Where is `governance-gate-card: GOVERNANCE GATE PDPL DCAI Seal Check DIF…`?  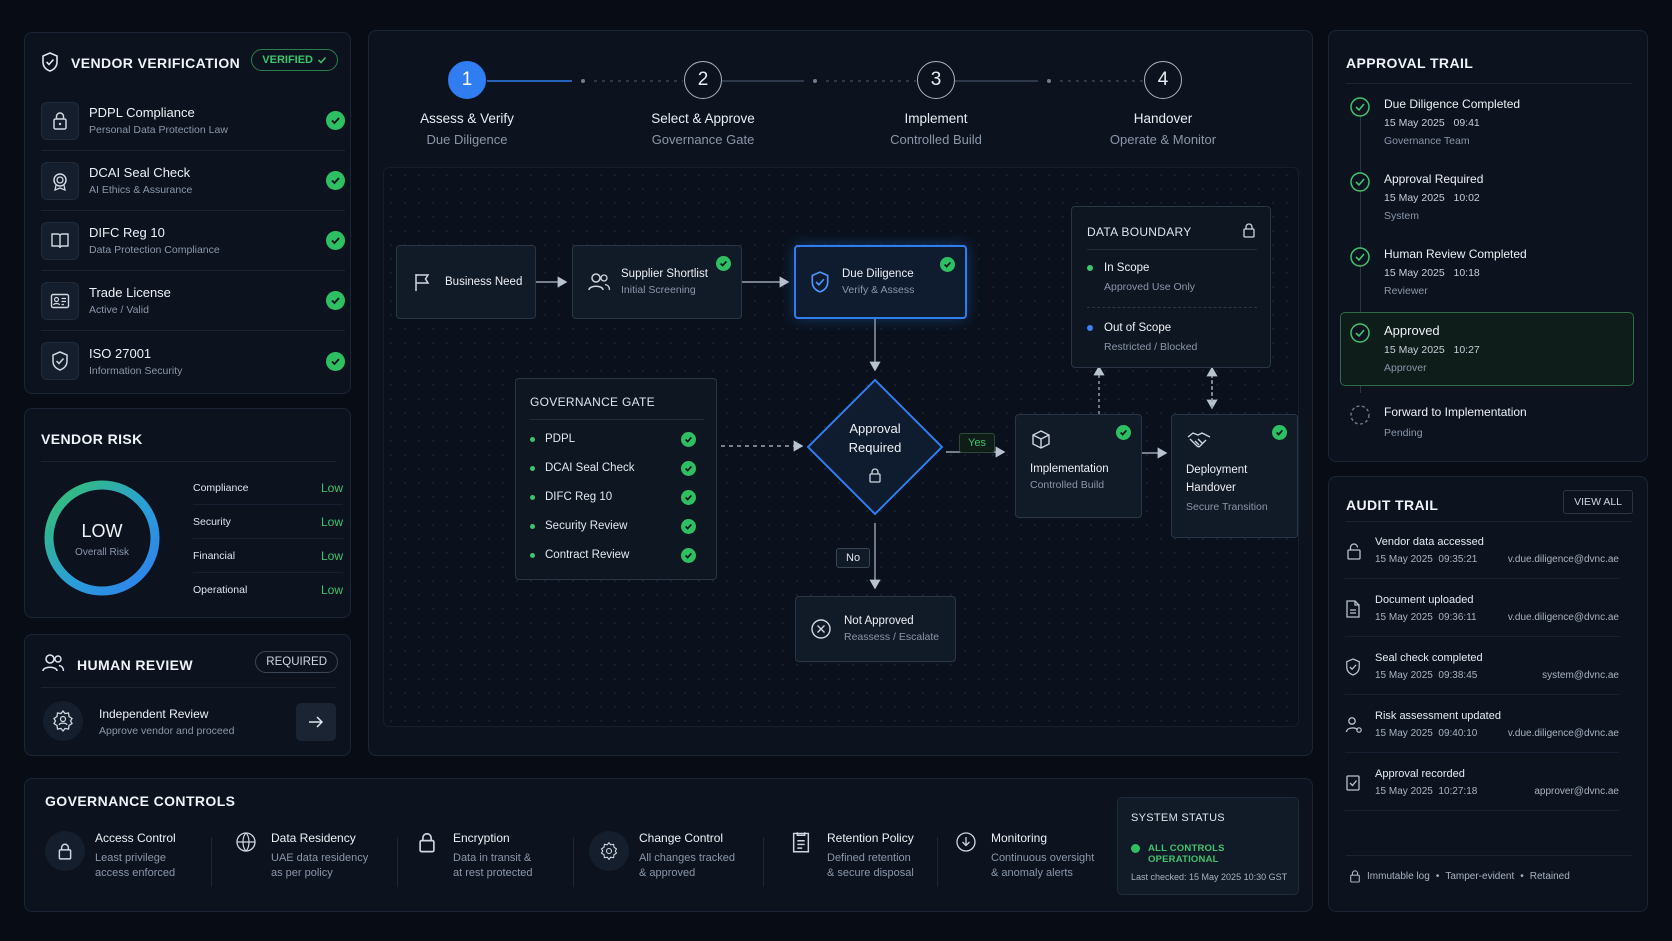
governance-gate-card: GOVERNANCE GATE PDPL DCAI Seal Check DIF… is located at coordinates (616, 479).